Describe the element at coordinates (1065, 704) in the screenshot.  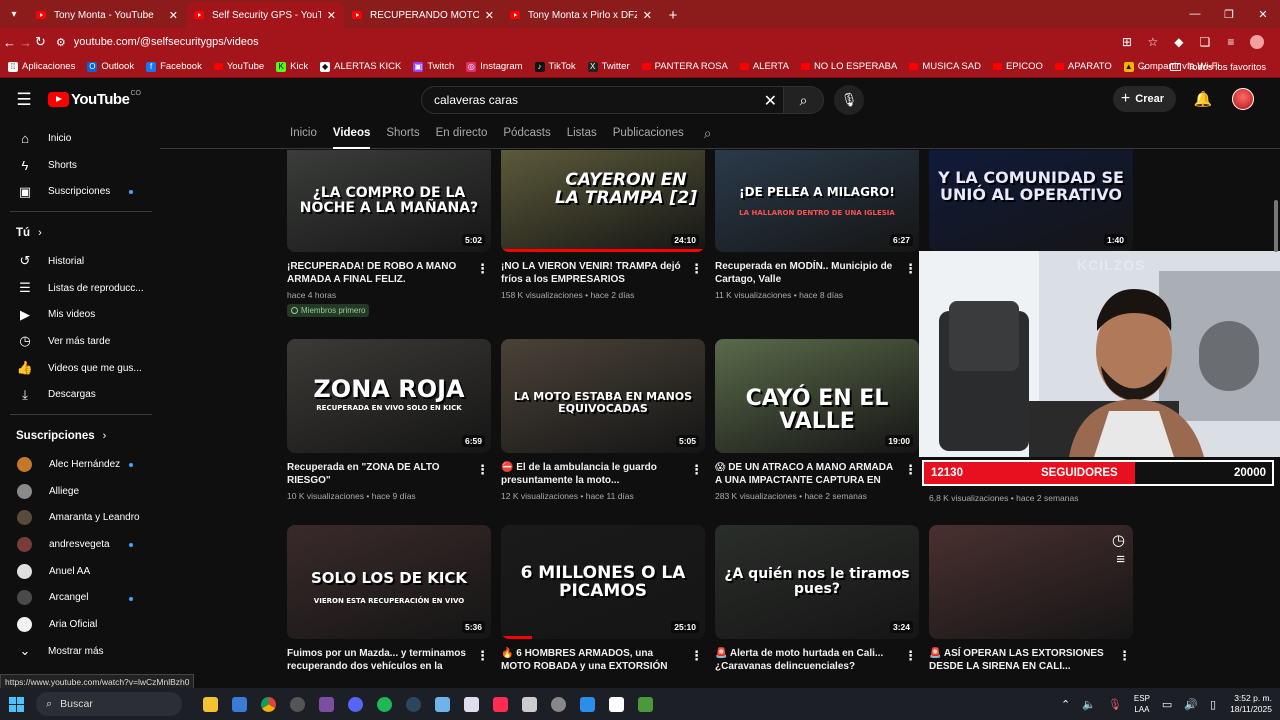
I see `chevron-up-icon: ⌃` at that location.